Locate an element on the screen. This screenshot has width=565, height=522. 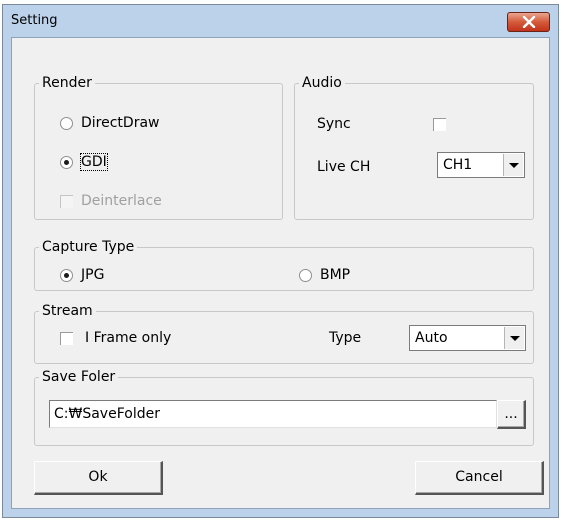
save-folder-path-input: C:₩SaveFolder is located at coordinates (273, 414).